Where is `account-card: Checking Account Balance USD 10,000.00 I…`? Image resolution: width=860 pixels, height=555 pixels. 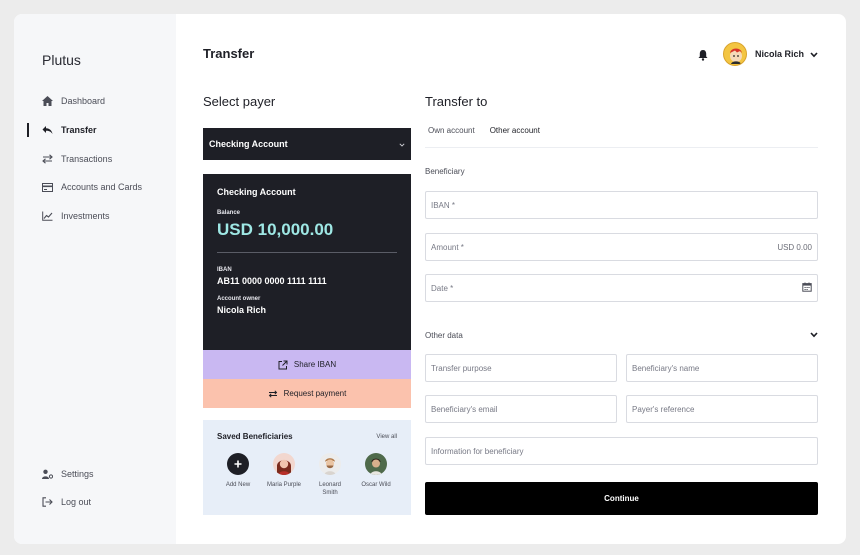 account-card: Checking Account Balance USD 10,000.00 I… is located at coordinates (307, 262).